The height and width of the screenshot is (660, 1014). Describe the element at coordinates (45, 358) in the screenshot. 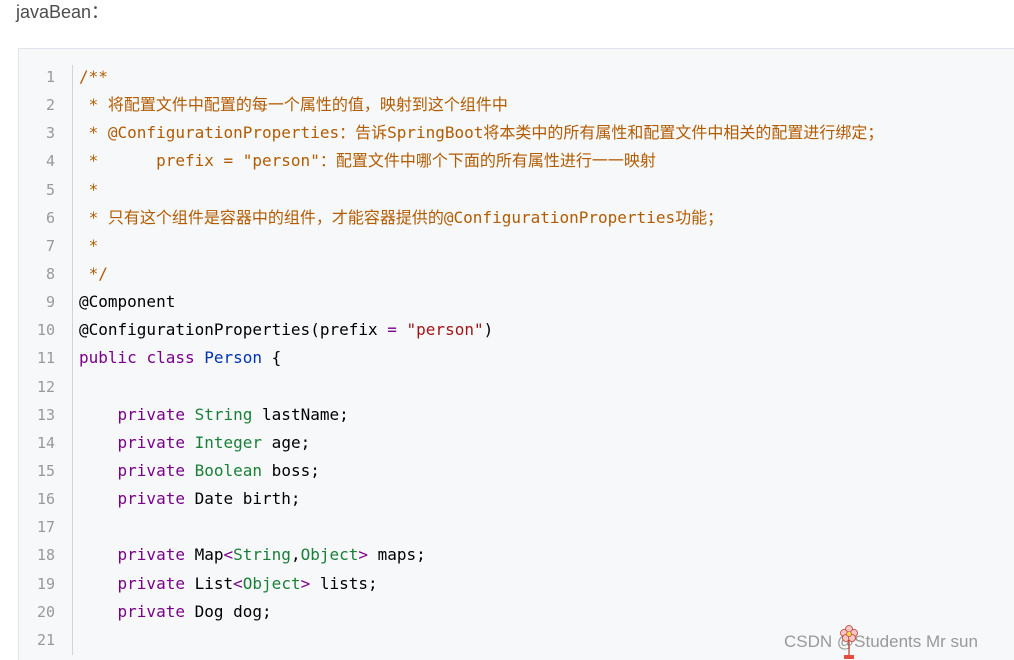

I see `line-number: 11` at that location.